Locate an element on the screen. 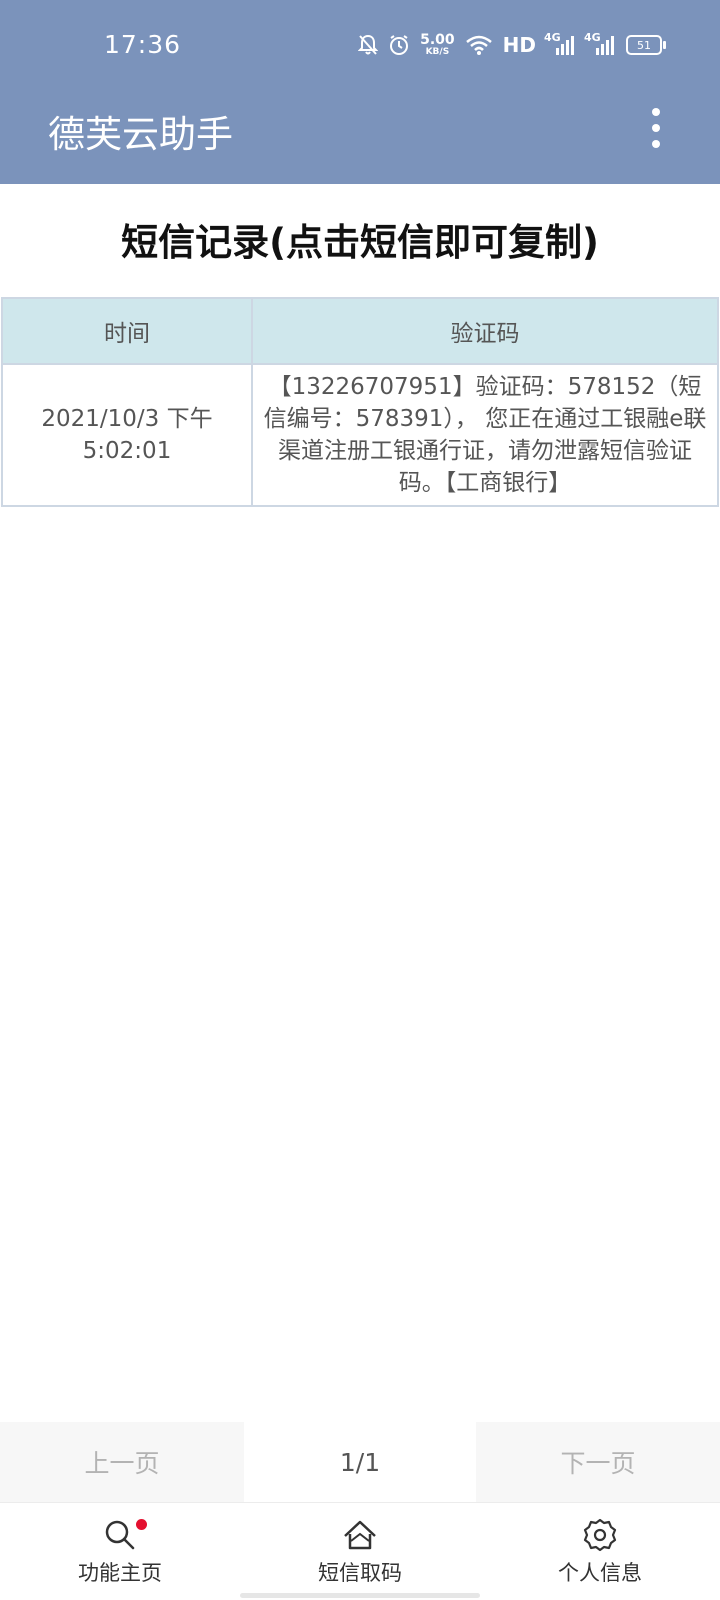  table-header-row: 时间 验证码 is located at coordinates (360, 331).